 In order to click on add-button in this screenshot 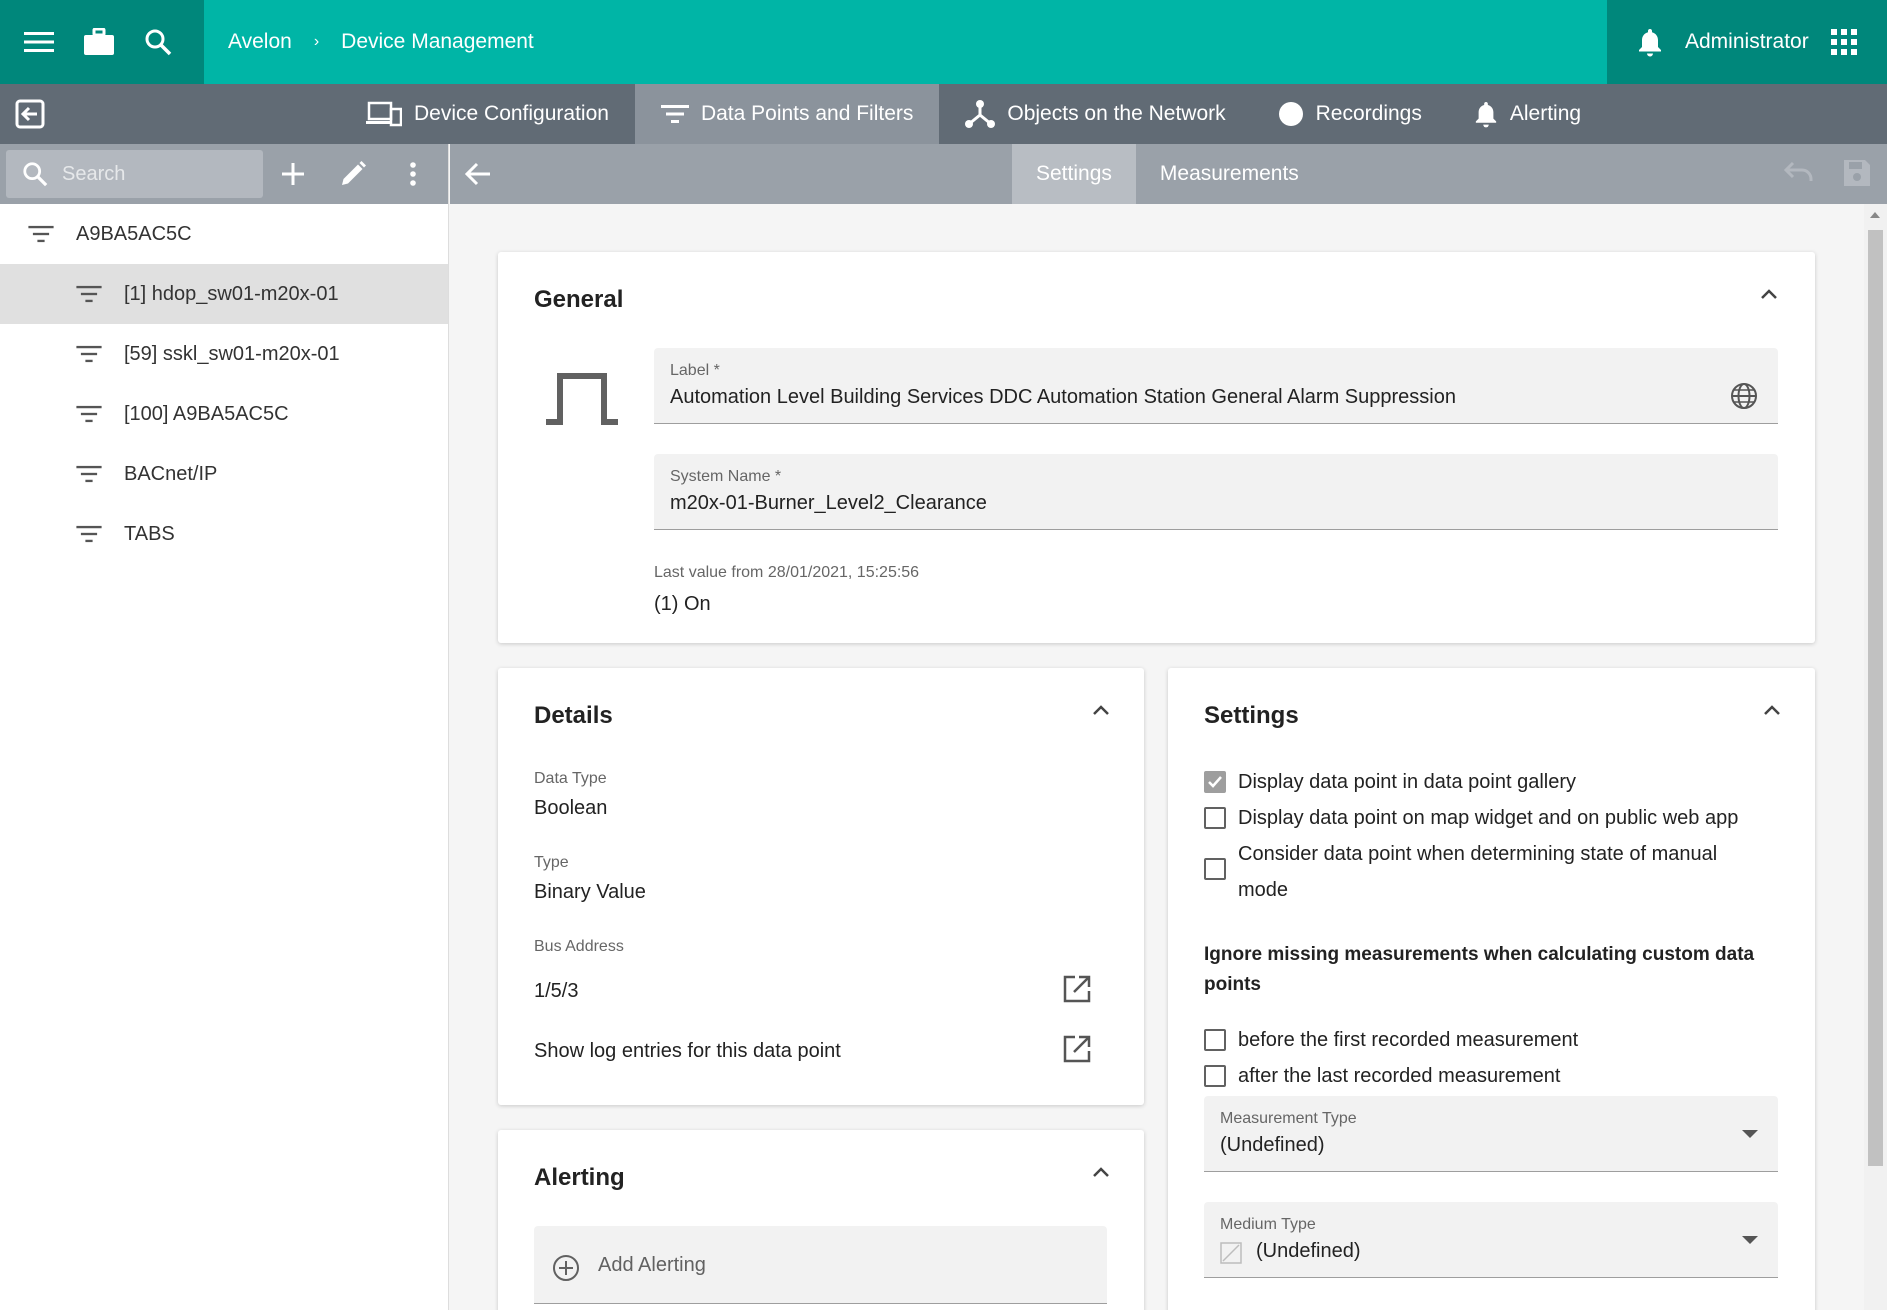, I will do `click(293, 174)`.